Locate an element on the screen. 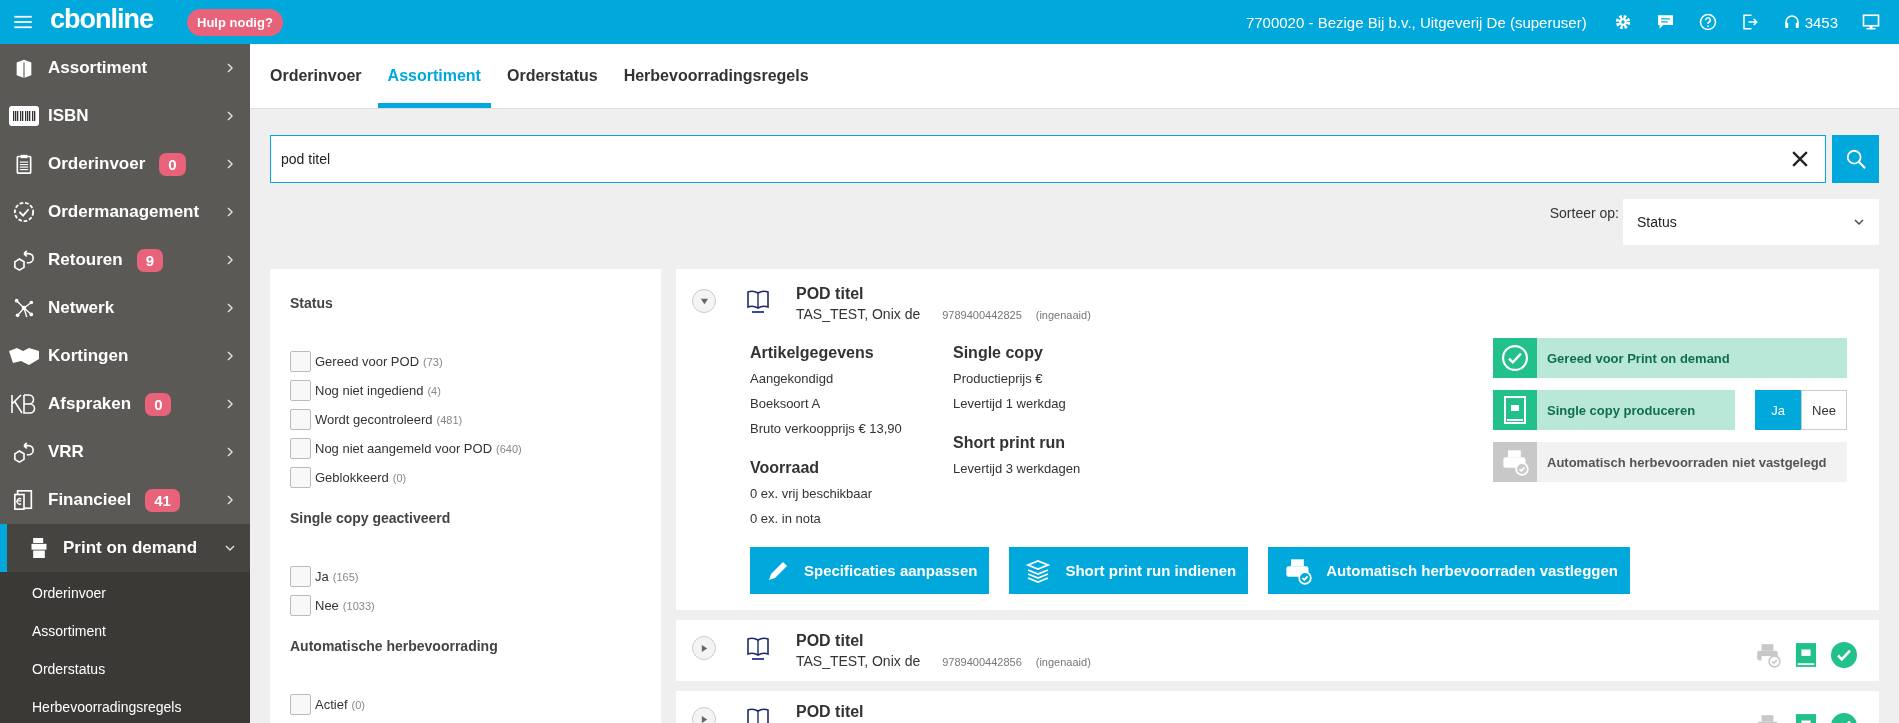 Image resolution: width=1899 pixels, height=723 pixels. submenu-item: Orderstatus is located at coordinates (125, 669).